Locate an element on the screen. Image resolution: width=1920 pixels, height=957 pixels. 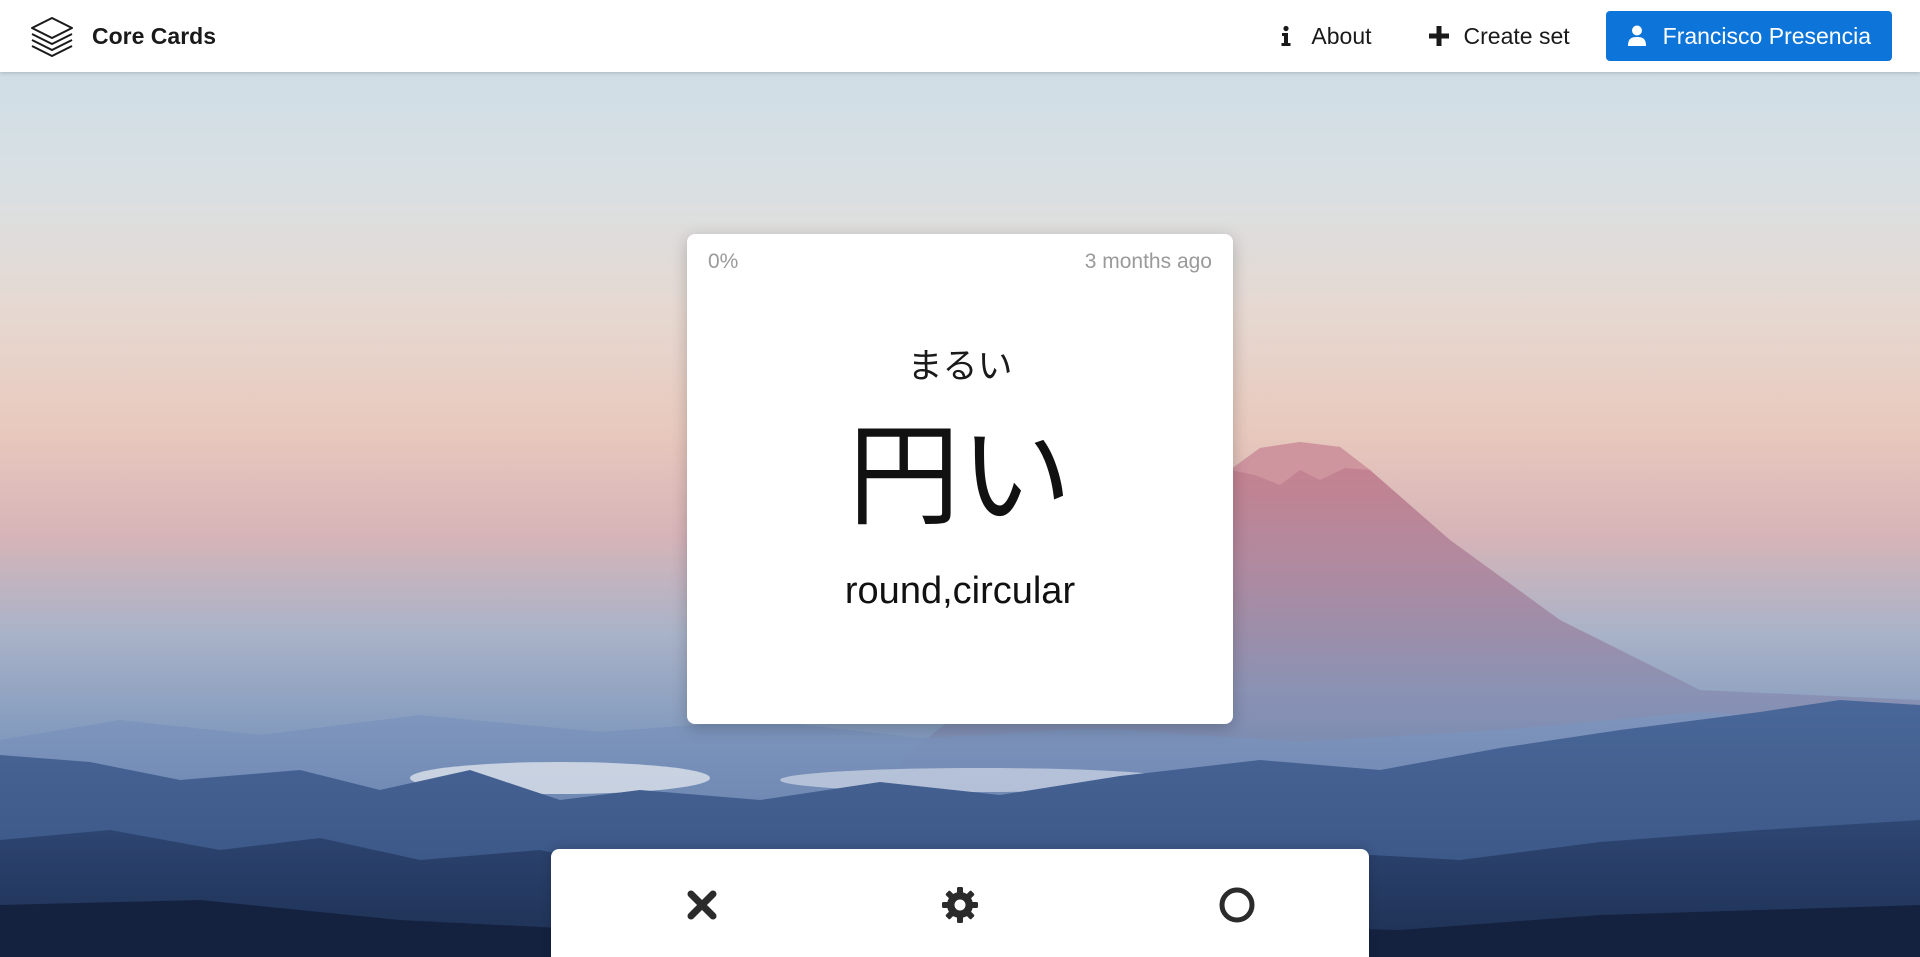
card-word: 円い is located at coordinates (960, 477).